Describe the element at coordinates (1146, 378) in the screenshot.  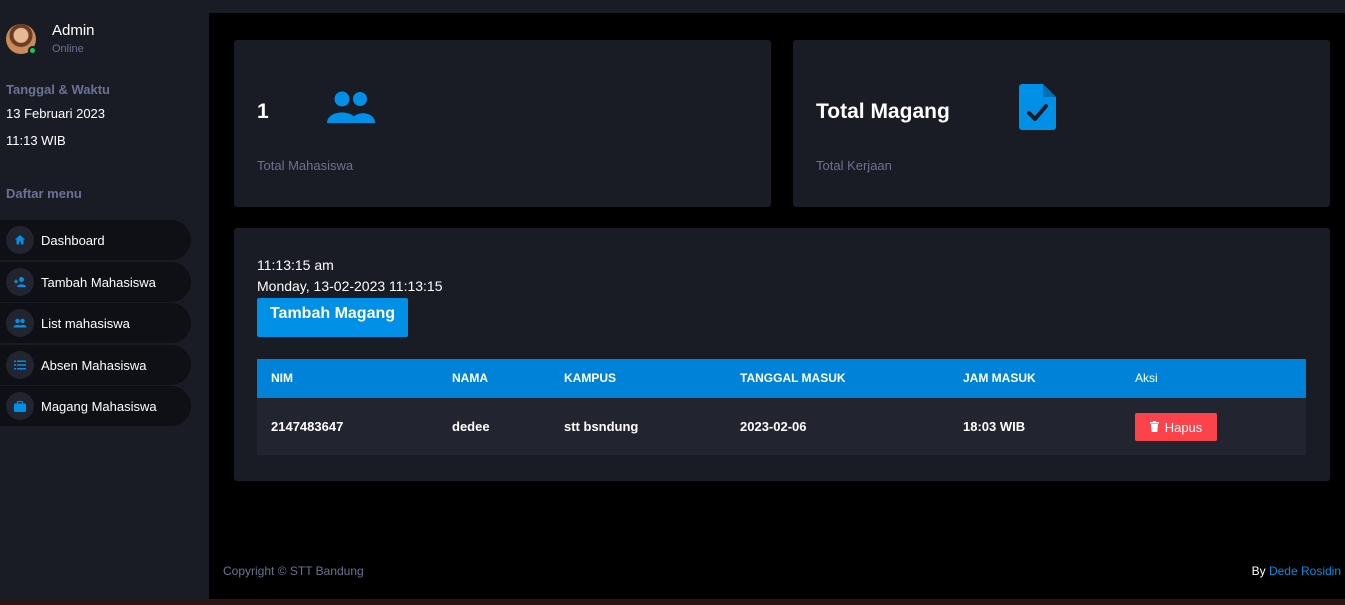
I see `column-header-aksi: Aksi` at that location.